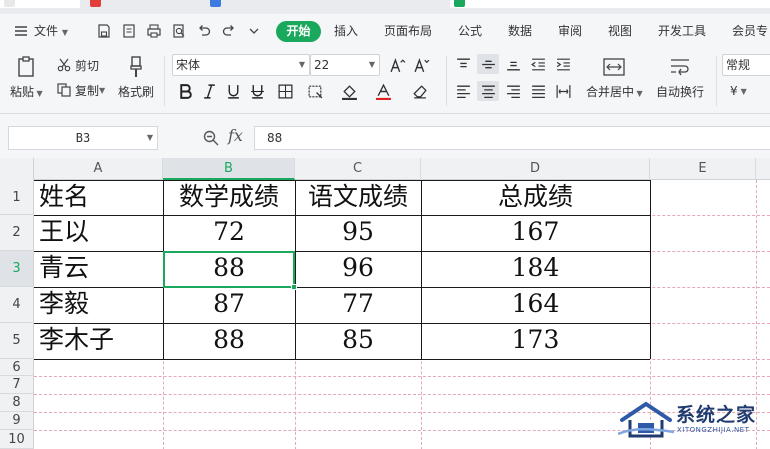 Image resolution: width=770 pixels, height=449 pixels. I want to click on align-top-icon, so click(463, 64).